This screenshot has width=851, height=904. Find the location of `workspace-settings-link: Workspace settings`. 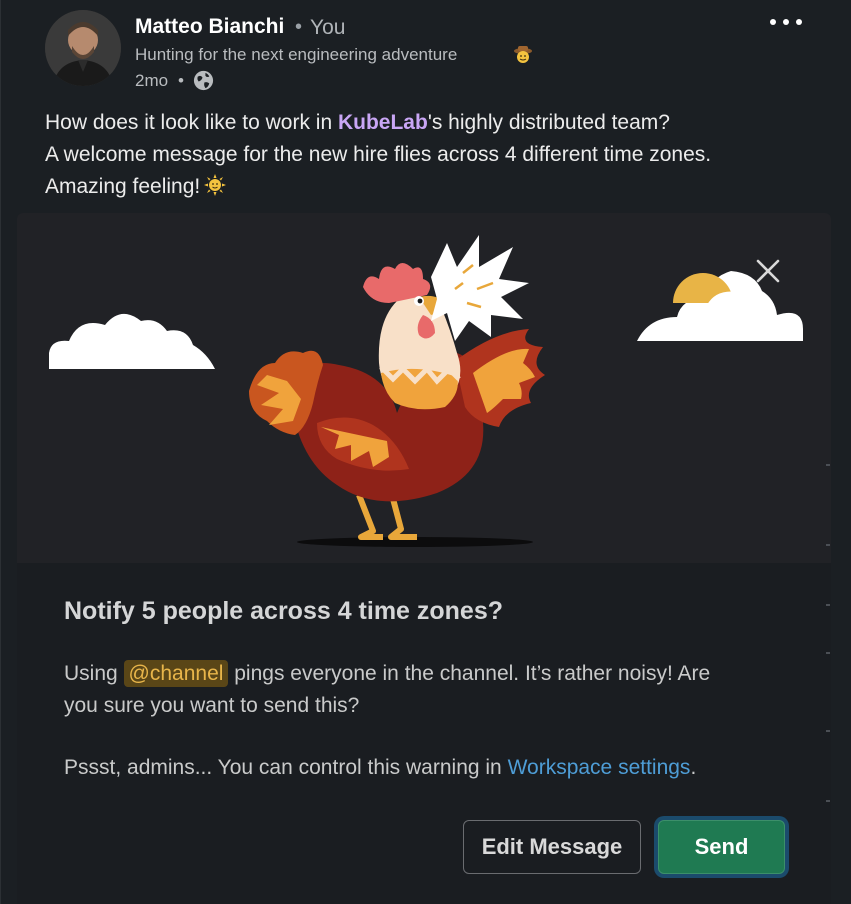

workspace-settings-link: Workspace settings is located at coordinates (599, 767).